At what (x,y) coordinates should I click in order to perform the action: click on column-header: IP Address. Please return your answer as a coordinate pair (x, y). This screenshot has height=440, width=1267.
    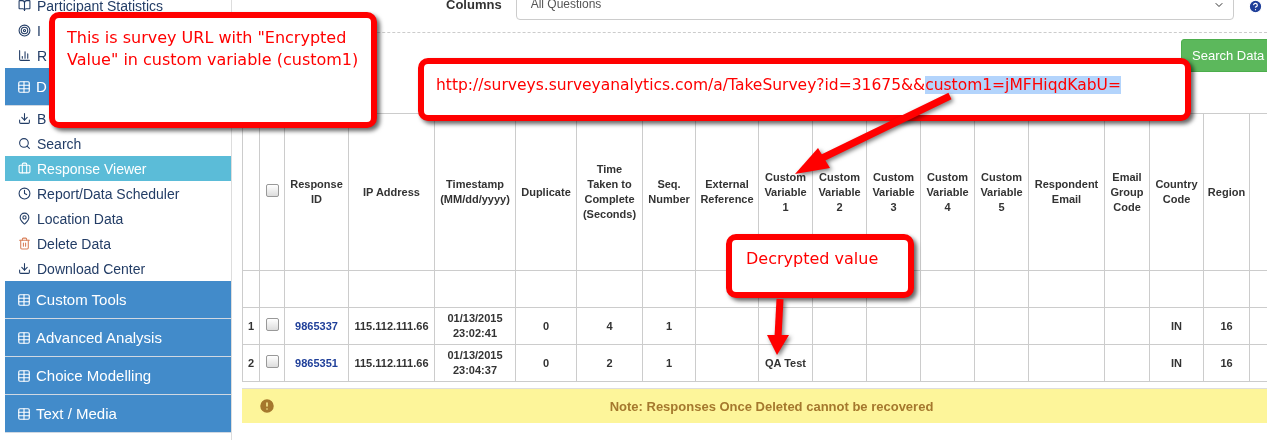
    Looking at the image, I should click on (391, 191).